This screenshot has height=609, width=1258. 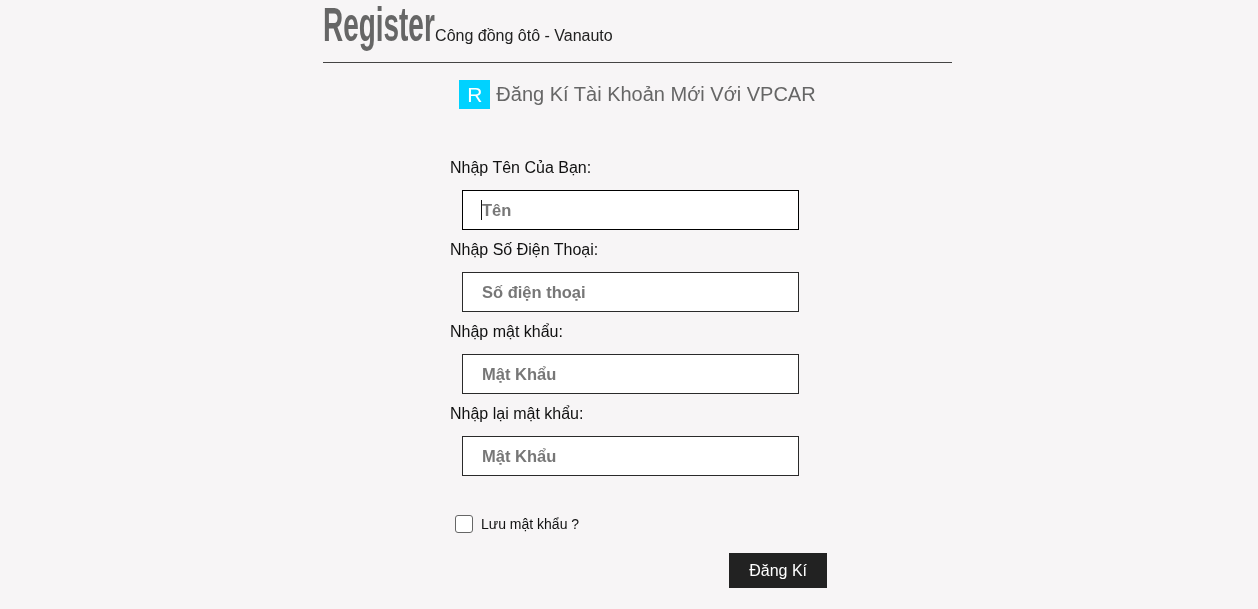 I want to click on field-label: Nhập mật khẩu:, so click(x=506, y=332).